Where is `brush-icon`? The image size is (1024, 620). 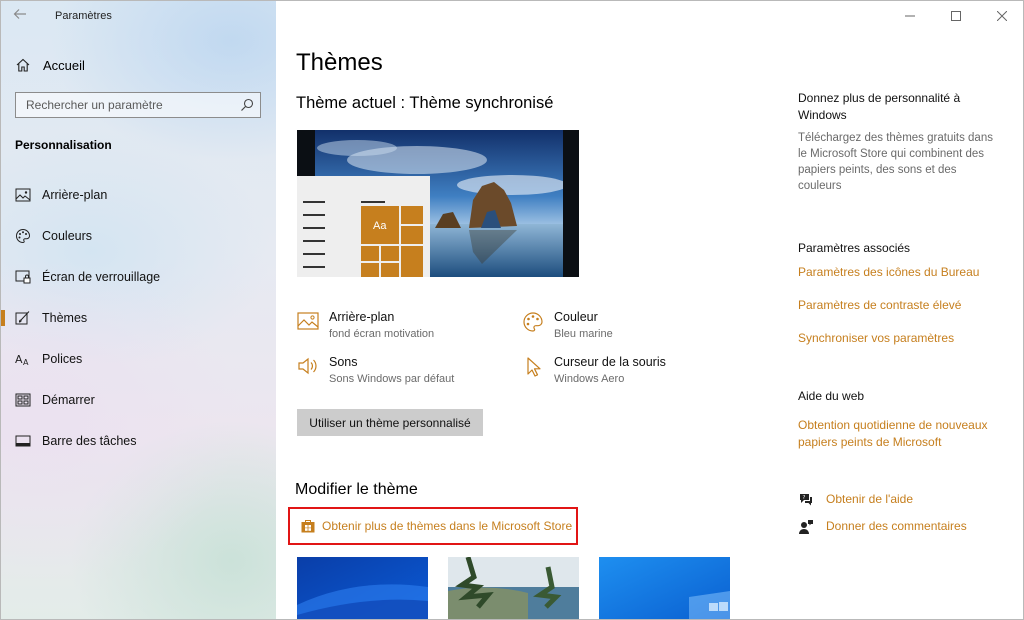 brush-icon is located at coordinates (23, 318).